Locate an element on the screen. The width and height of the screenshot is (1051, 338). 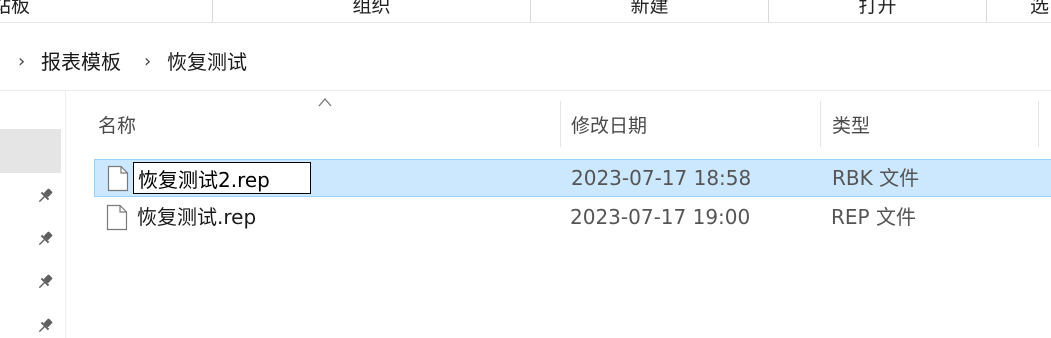
column-header-type: 类型 is located at coordinates (851, 126).